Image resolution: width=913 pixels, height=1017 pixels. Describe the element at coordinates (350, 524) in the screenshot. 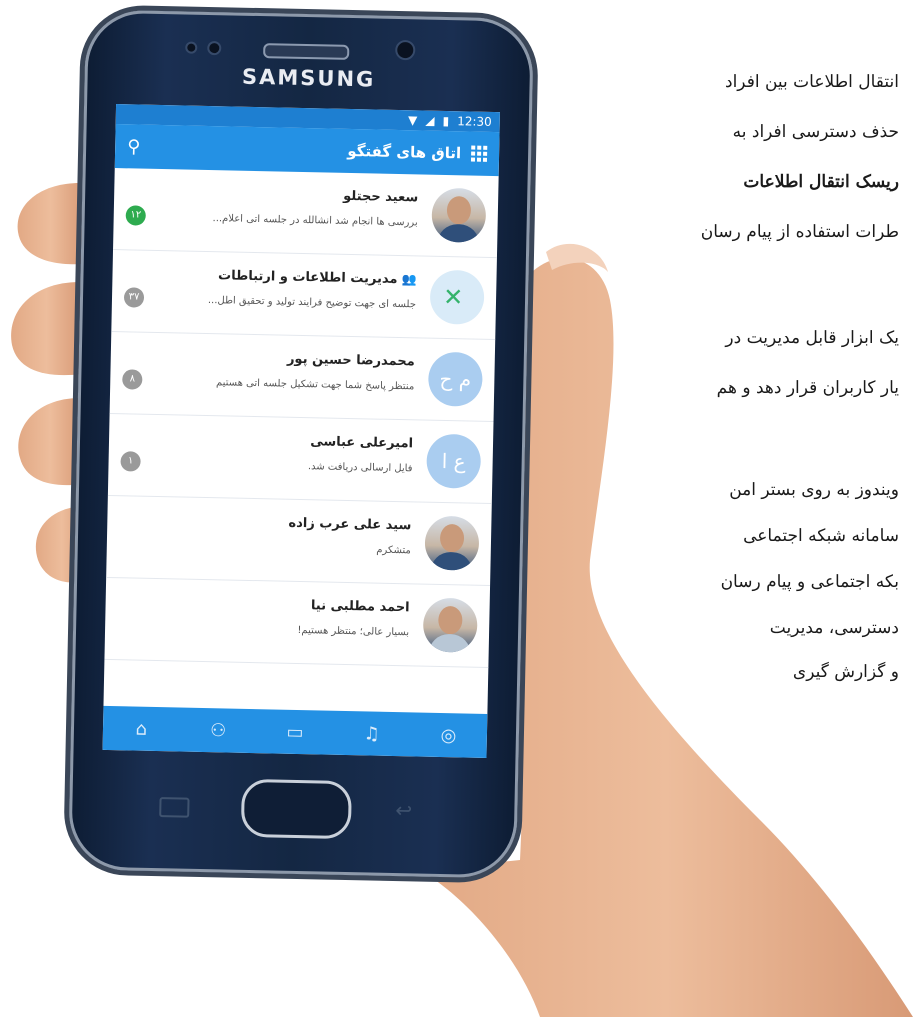

I see `chat-name: سید علی عرب زاده` at that location.